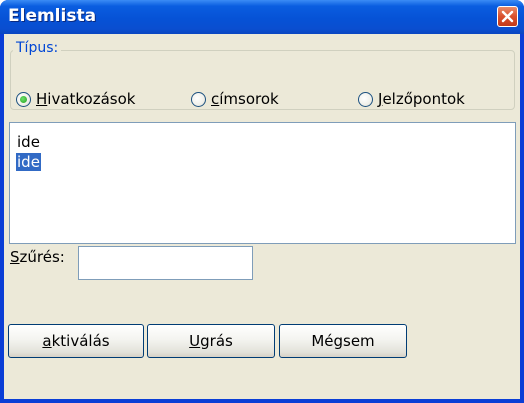 The height and width of the screenshot is (403, 524). I want to click on radio-headings-label: címsorok, so click(245, 99).